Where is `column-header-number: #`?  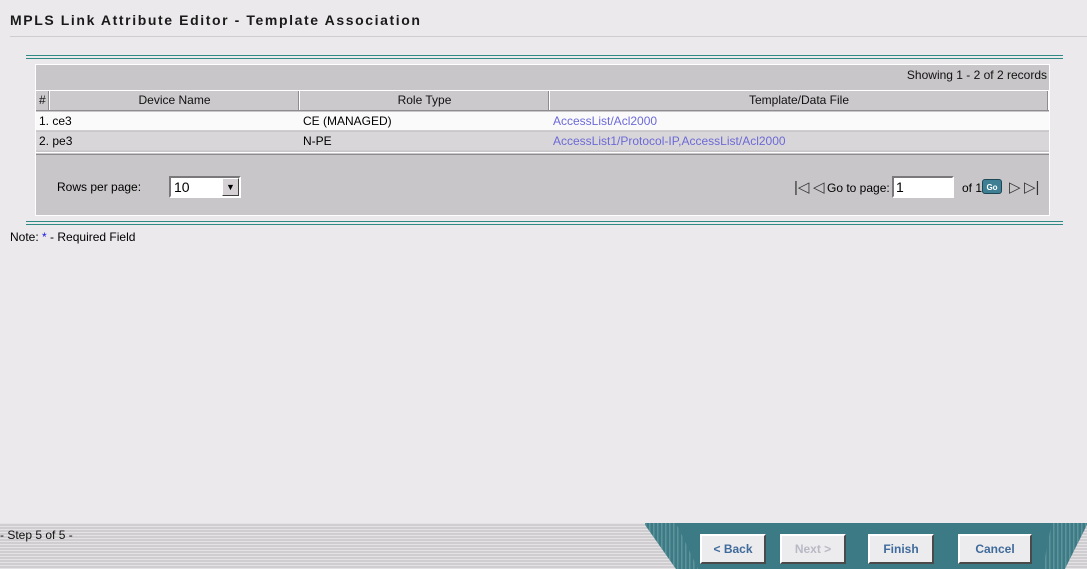
column-header-number: # is located at coordinates (43, 100).